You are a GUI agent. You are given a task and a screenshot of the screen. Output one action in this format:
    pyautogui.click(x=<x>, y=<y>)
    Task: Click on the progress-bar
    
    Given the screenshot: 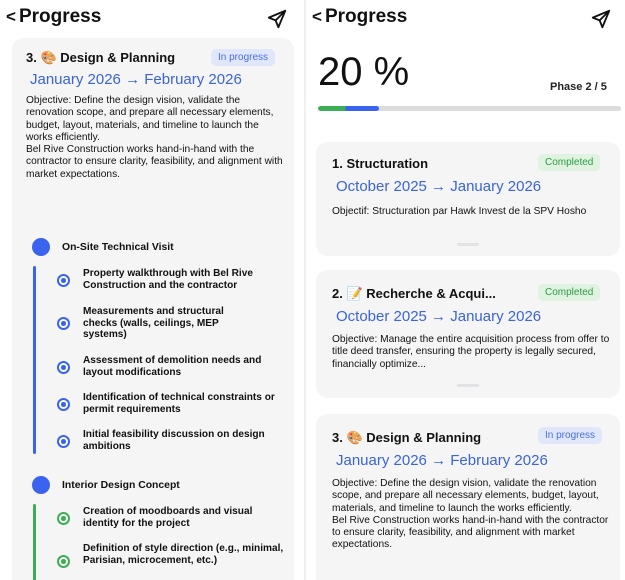 What is the action you would take?
    pyautogui.click(x=469, y=108)
    